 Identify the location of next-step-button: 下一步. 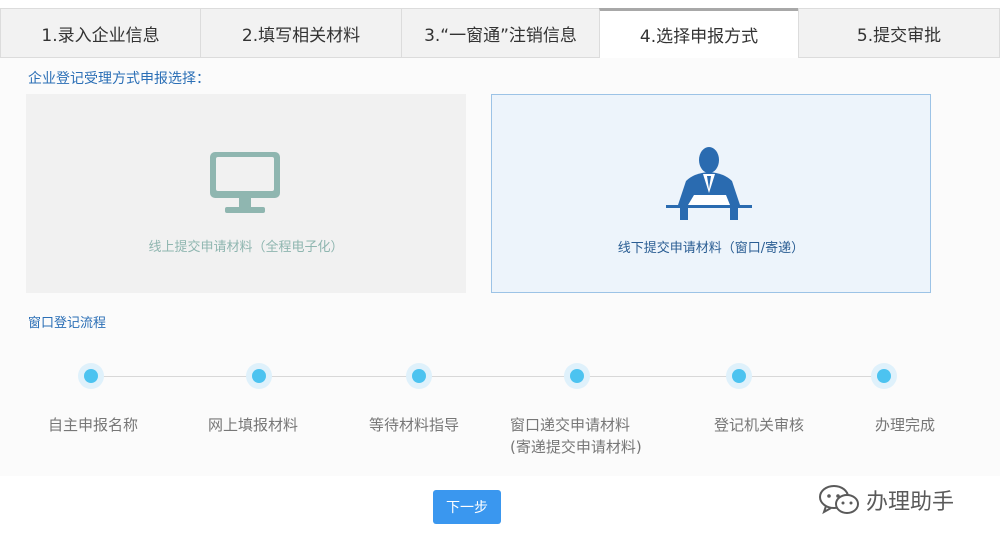
(467, 507).